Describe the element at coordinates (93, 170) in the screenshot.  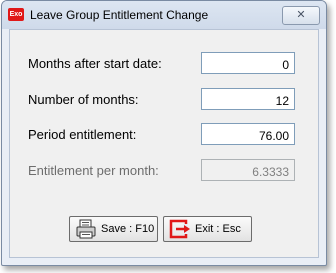
I see `entitlement-per-month-label: Entitlement per month:` at that location.